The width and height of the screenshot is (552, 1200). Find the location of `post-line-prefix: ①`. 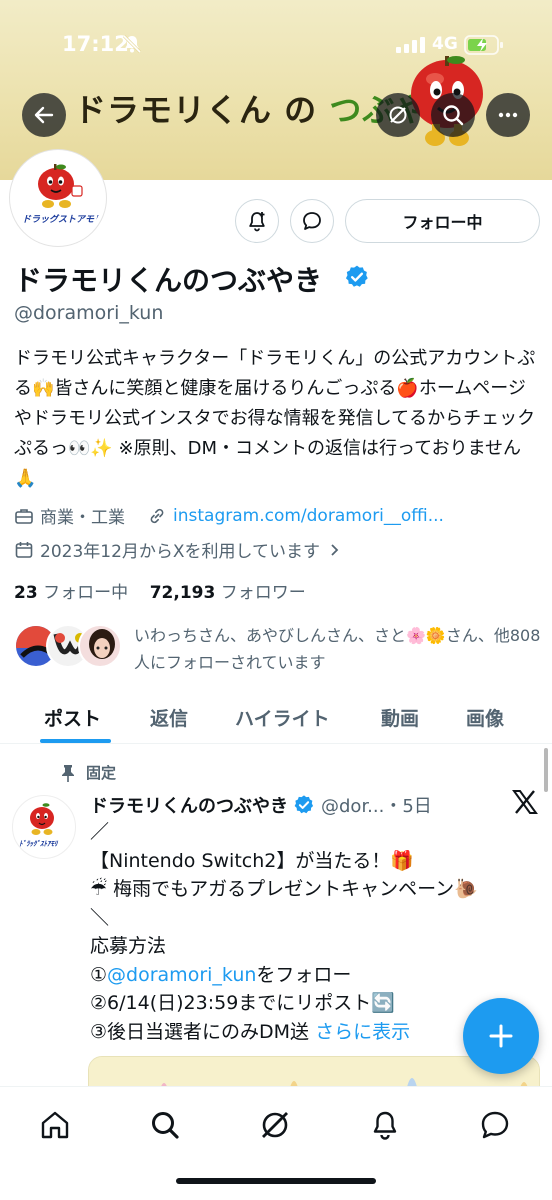

post-line-prefix: ① is located at coordinates (99, 974).